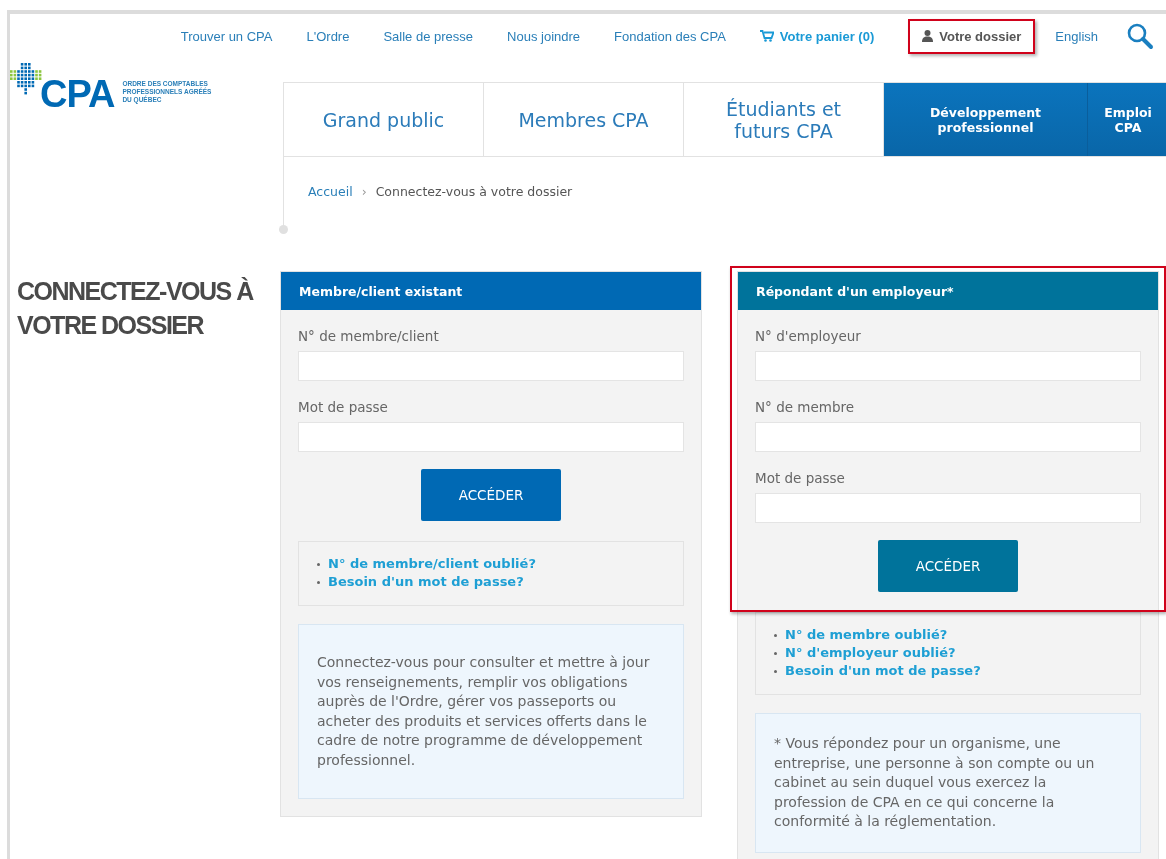  Describe the element at coordinates (986, 119) in the screenshot. I see `nav-tab: Développement professionnel` at that location.